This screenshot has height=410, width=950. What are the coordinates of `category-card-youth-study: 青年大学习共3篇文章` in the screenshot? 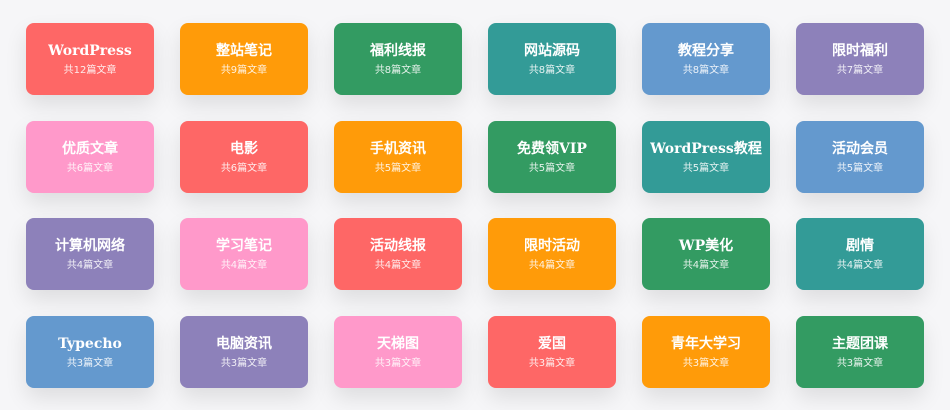 It's located at (706, 352).